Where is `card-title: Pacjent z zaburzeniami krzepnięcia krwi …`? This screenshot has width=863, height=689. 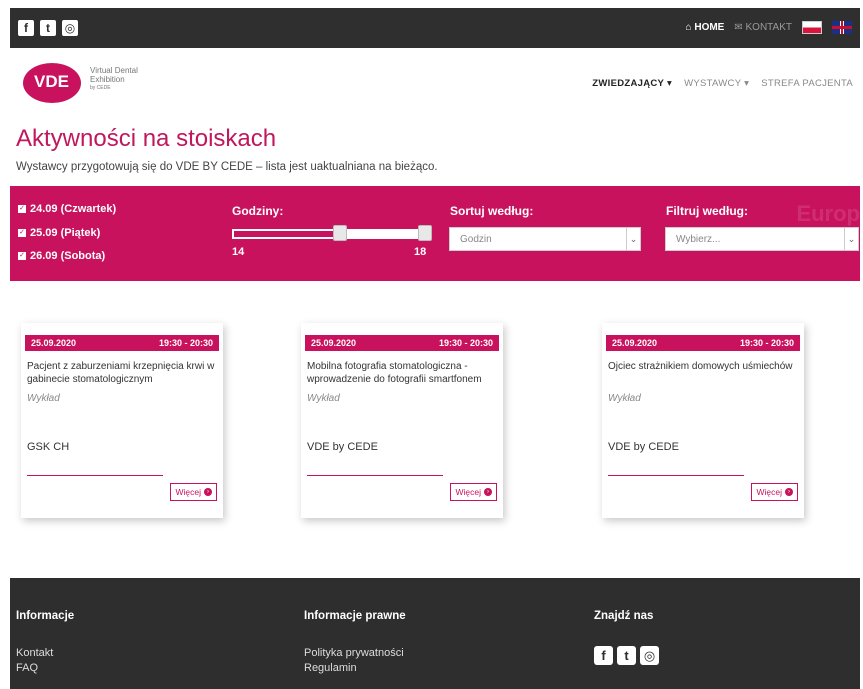 card-title: Pacjent z zaburzeniami krzepnięcia krwi … is located at coordinates (121, 373).